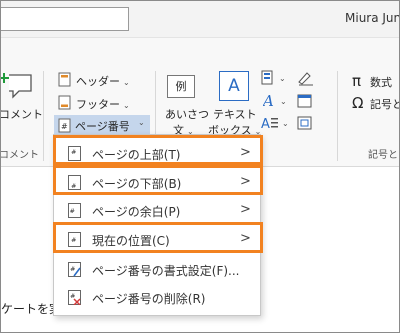  What do you see at coordinates (306, 123) in the screenshot?
I see `object-icon` at bounding box center [306, 123].